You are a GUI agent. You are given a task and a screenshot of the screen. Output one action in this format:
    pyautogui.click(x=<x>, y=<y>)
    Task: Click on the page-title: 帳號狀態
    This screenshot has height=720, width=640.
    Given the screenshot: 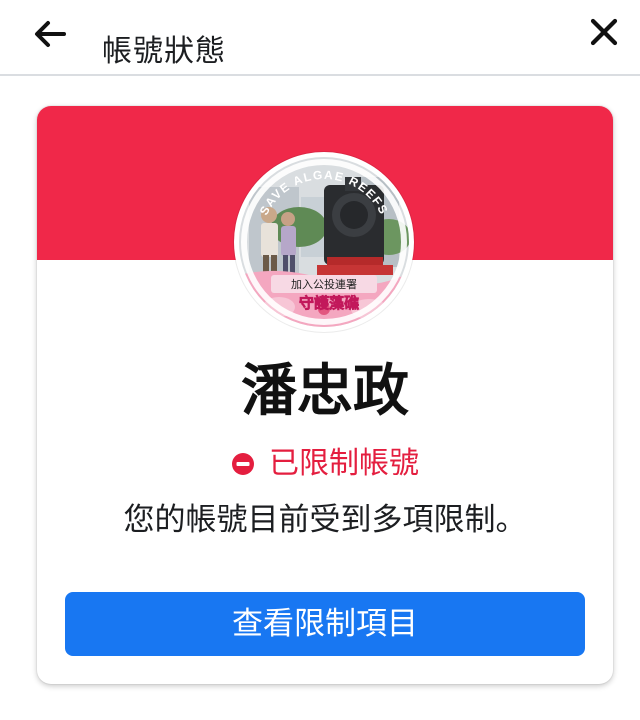 What is the action you would take?
    pyautogui.click(x=164, y=52)
    